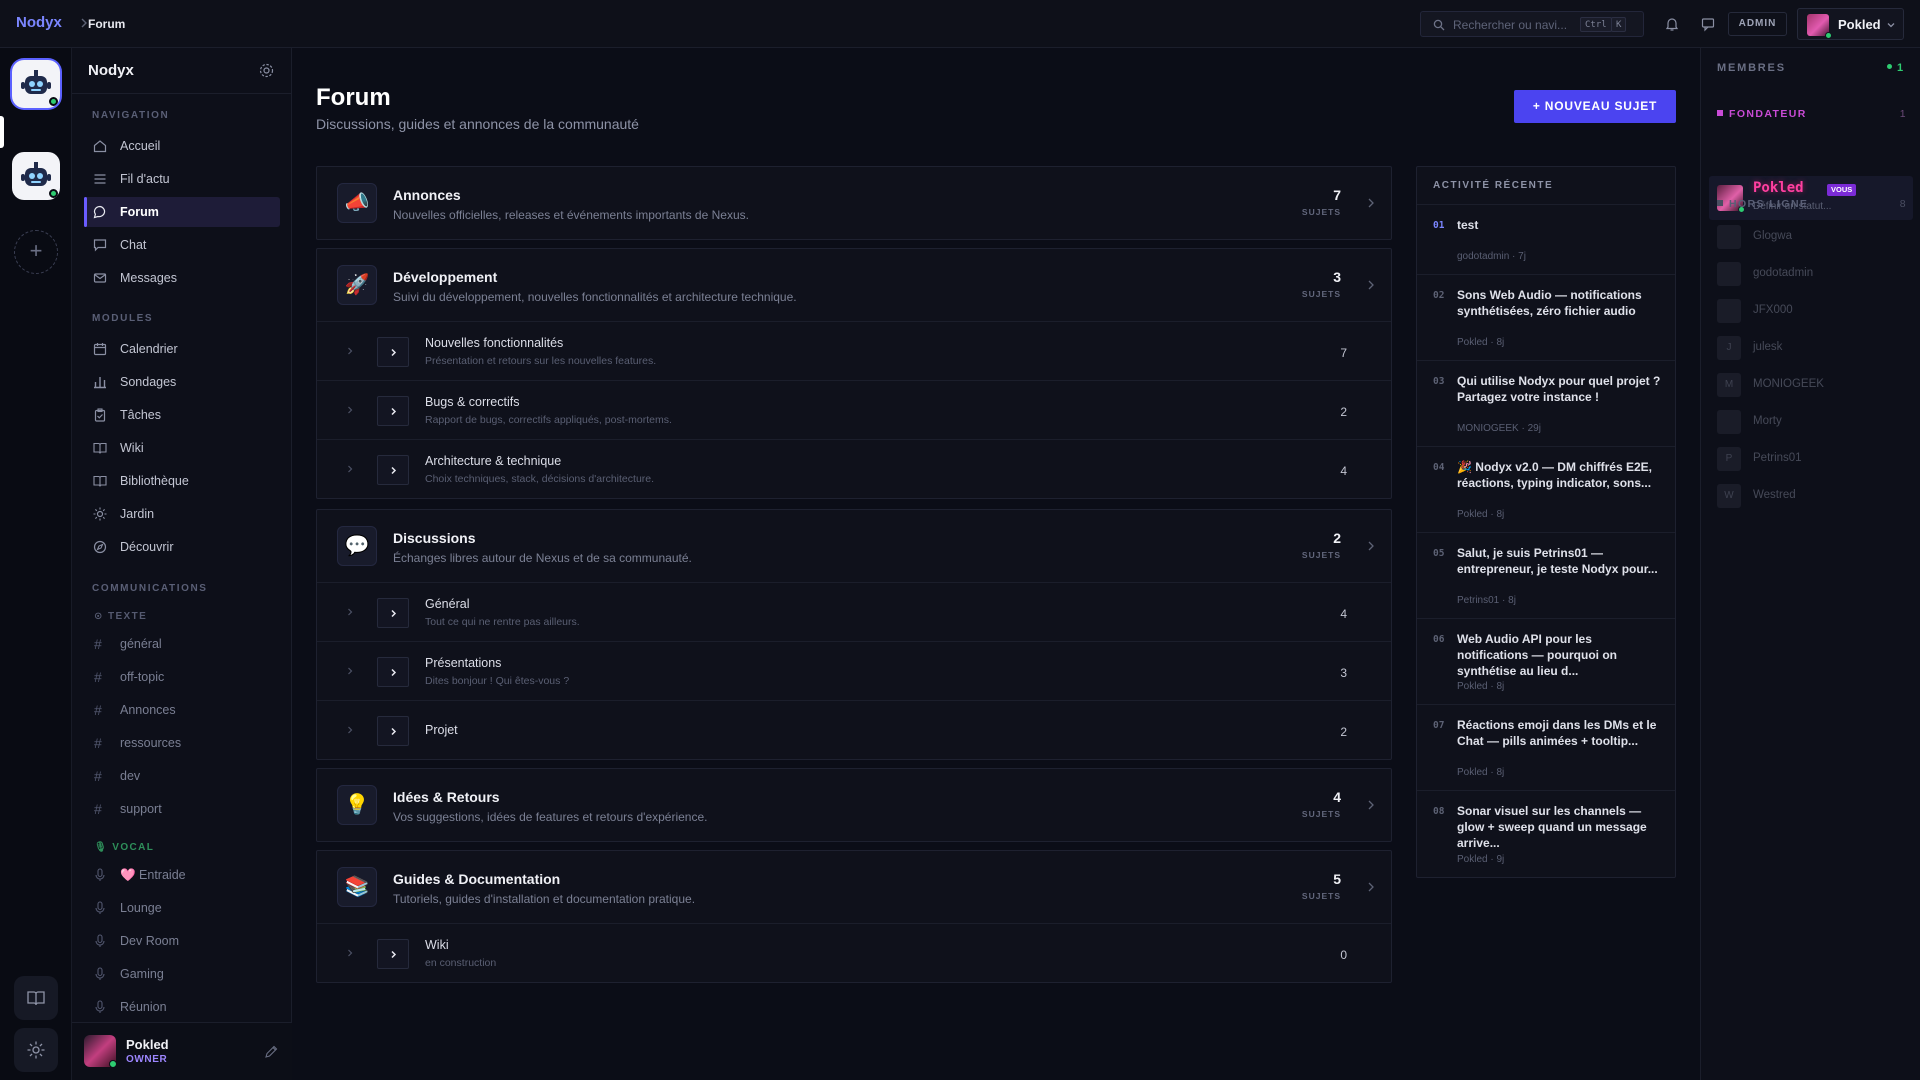 This screenshot has height=1080, width=1920. What do you see at coordinates (1595, 106) in the screenshot?
I see `new-topic-button: + NOUVEAU SUJET` at bounding box center [1595, 106].